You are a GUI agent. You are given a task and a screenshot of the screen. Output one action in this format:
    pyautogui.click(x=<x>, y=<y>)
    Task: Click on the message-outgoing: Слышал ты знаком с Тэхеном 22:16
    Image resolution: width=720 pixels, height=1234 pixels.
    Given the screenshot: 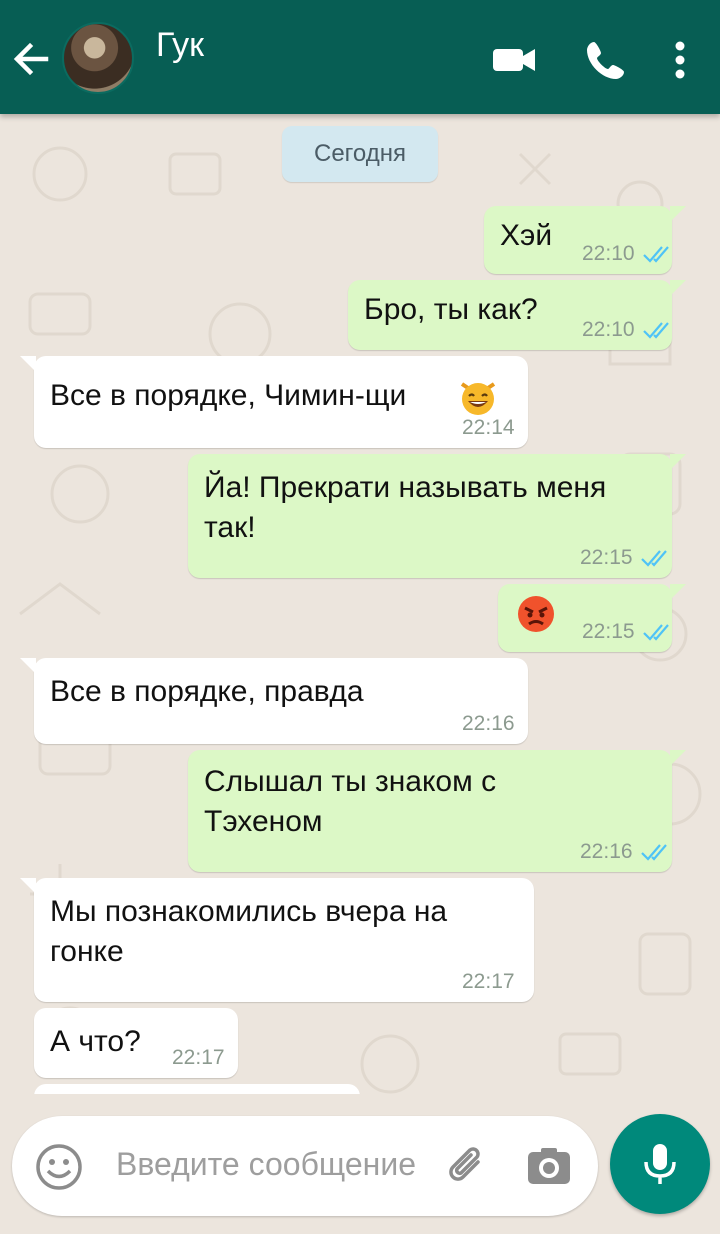 What is the action you would take?
    pyautogui.click(x=437, y=811)
    